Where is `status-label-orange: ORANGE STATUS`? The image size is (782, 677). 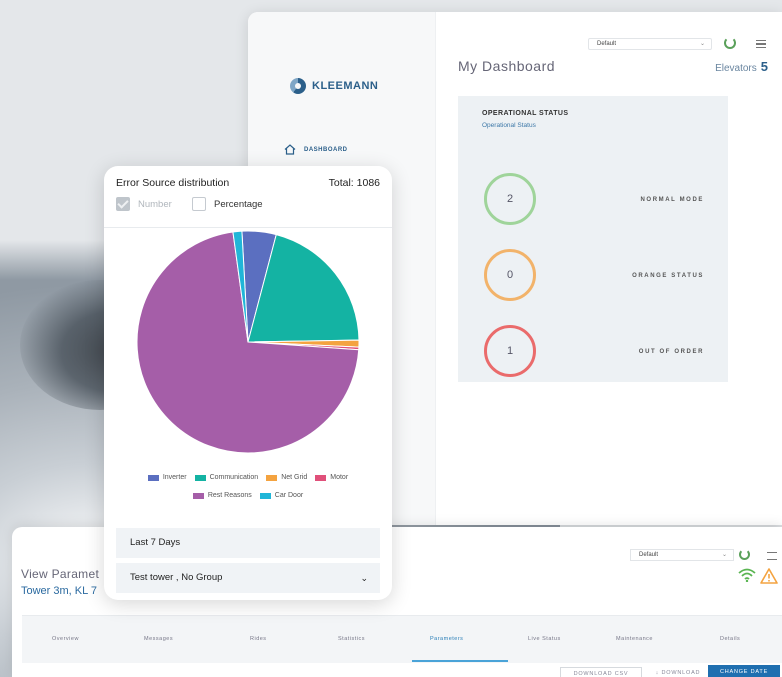 status-label-orange: ORANGE STATUS is located at coordinates (668, 276).